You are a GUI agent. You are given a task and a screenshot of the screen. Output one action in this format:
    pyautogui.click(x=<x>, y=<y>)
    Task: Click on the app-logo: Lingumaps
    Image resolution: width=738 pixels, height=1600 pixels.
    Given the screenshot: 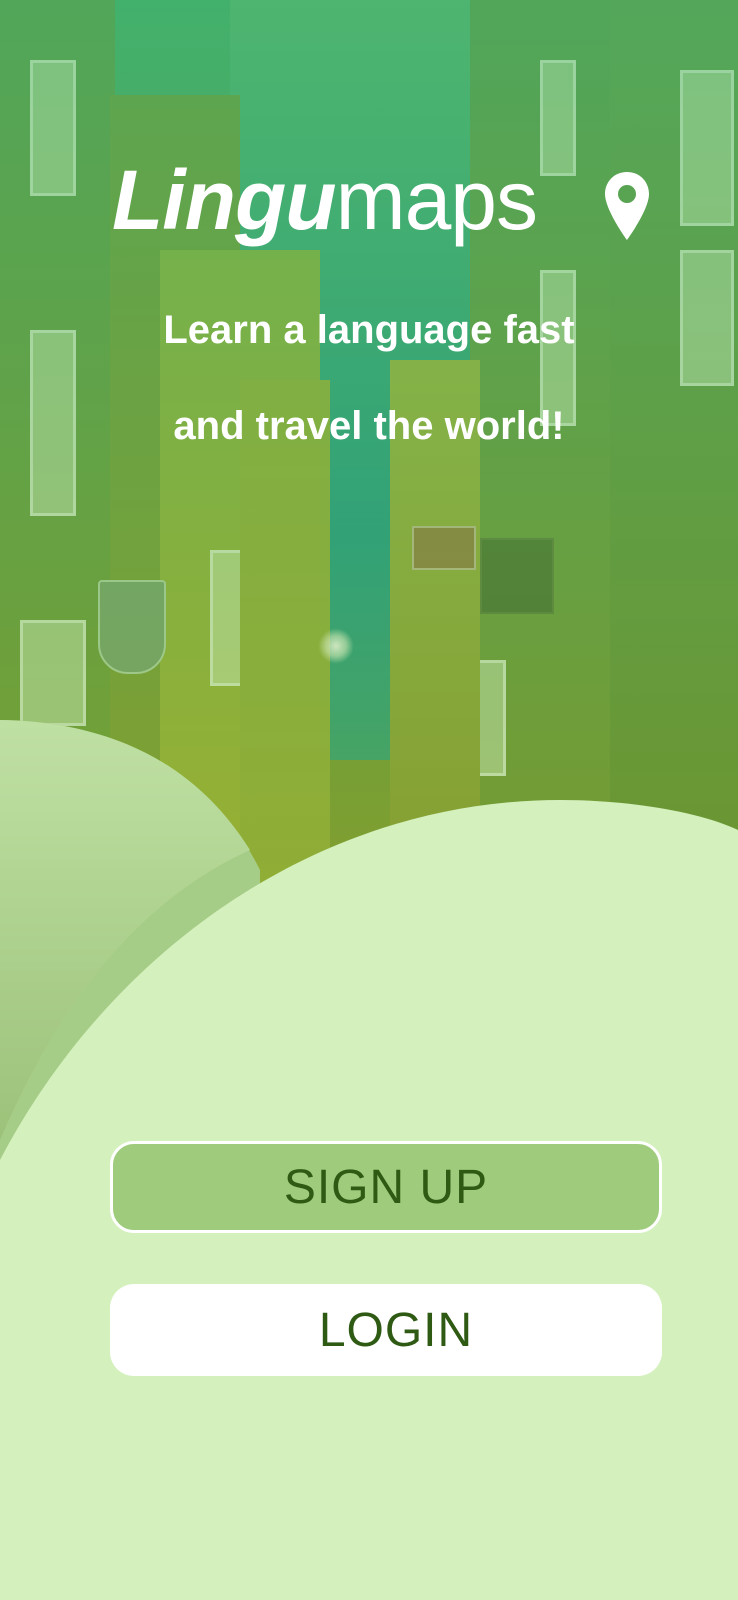 What is the action you would take?
    pyautogui.click(x=382, y=205)
    